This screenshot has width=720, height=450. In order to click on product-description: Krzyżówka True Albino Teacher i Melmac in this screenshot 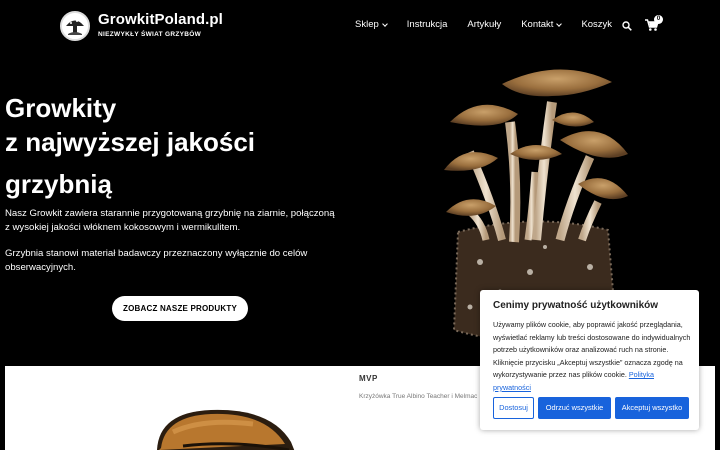, I will do `click(418, 396)`.